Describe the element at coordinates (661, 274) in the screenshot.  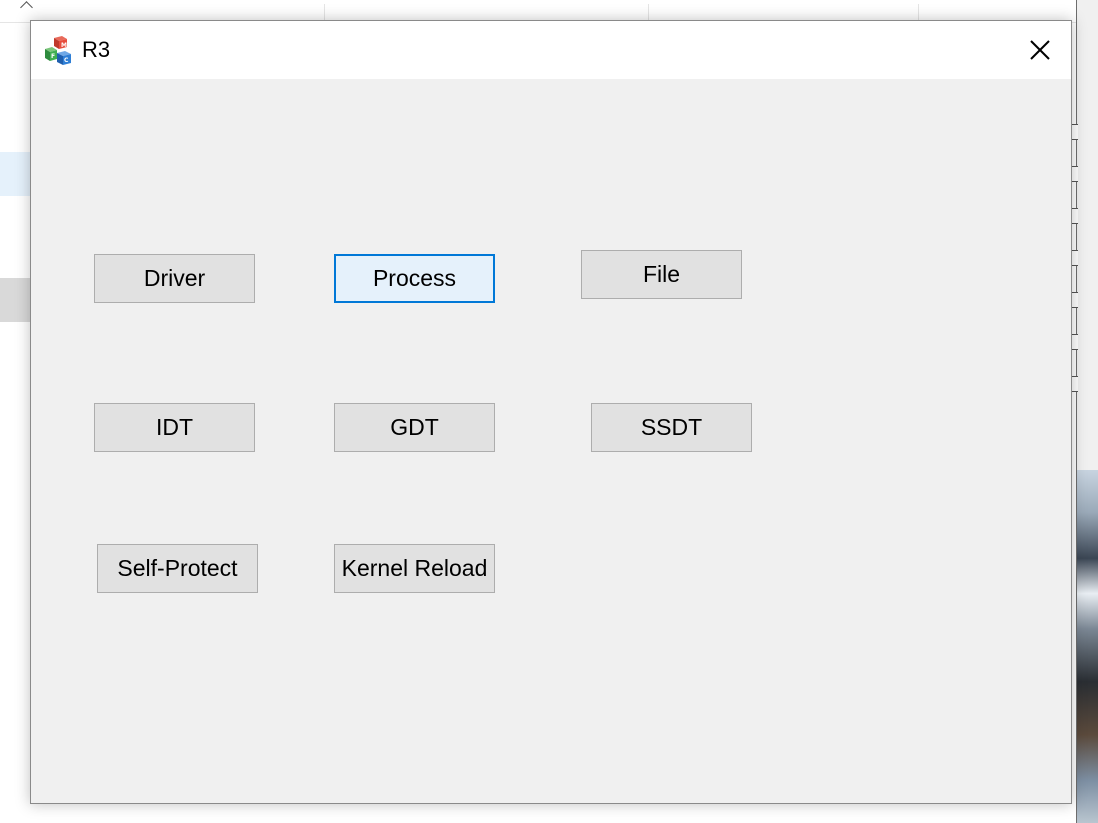
I see `file-button: File` at that location.